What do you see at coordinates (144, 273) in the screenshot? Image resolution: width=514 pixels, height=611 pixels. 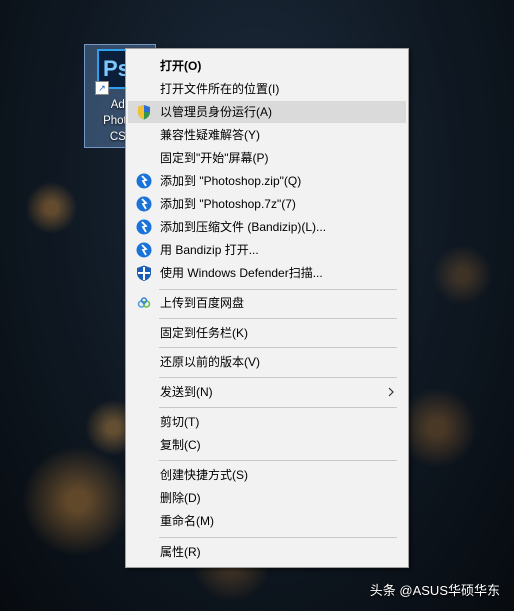 I see `defender-icon` at bounding box center [144, 273].